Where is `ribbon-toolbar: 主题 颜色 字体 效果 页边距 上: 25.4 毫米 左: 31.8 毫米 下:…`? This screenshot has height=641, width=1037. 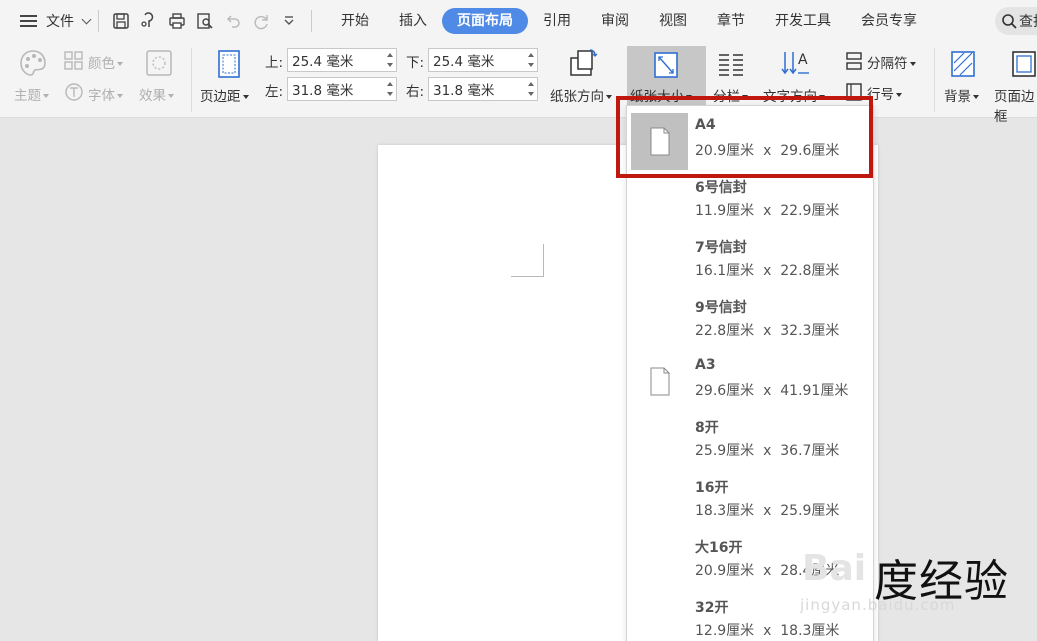
ribbon-toolbar: 主题 颜色 字体 效果 页边距 上: 25.4 毫米 左: 31.8 毫米 下:… is located at coordinates (518, 83).